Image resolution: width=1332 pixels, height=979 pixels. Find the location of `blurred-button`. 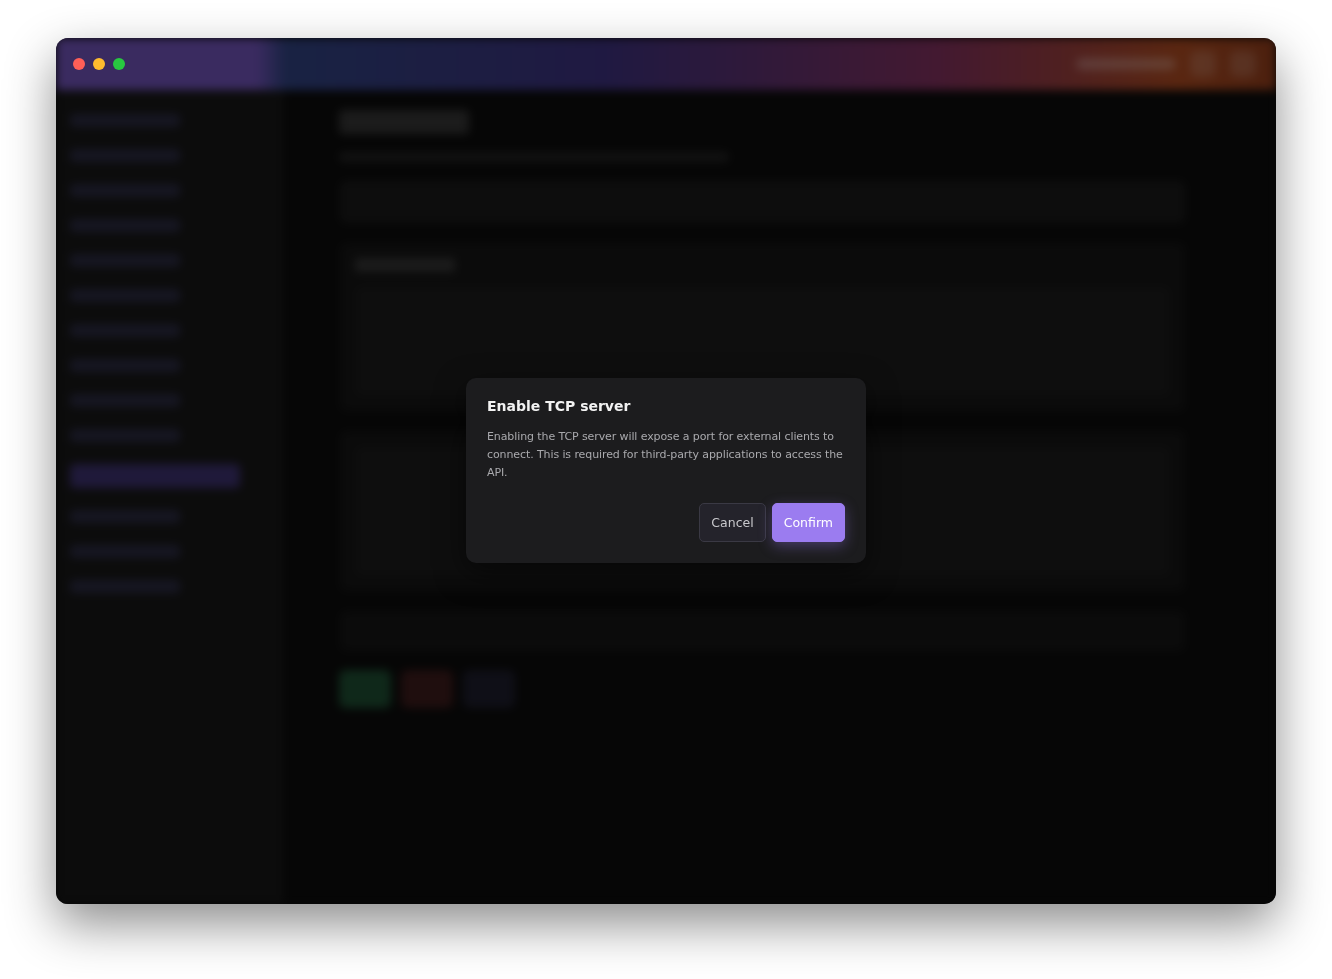

blurred-button is located at coordinates (365, 689).